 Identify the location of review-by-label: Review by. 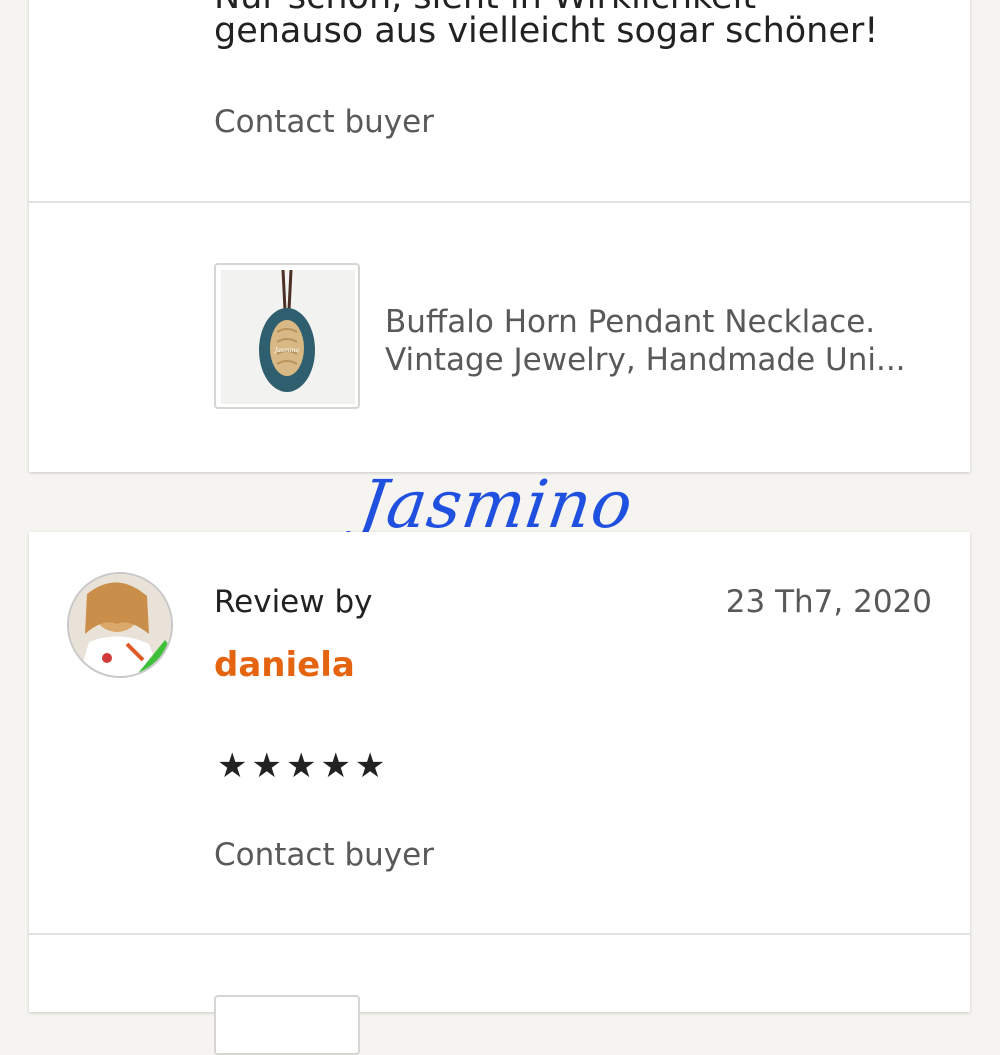
(293, 602).